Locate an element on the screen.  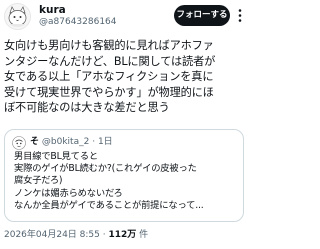
views-label: 件 is located at coordinates (142, 235).